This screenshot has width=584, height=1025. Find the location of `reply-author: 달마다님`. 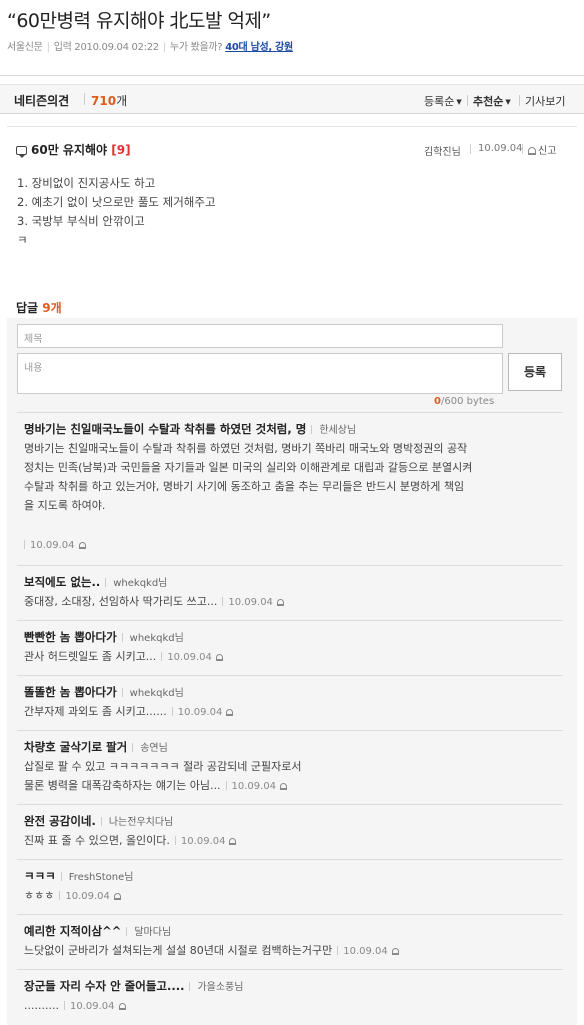

reply-author: 달마다님 is located at coordinates (152, 932).